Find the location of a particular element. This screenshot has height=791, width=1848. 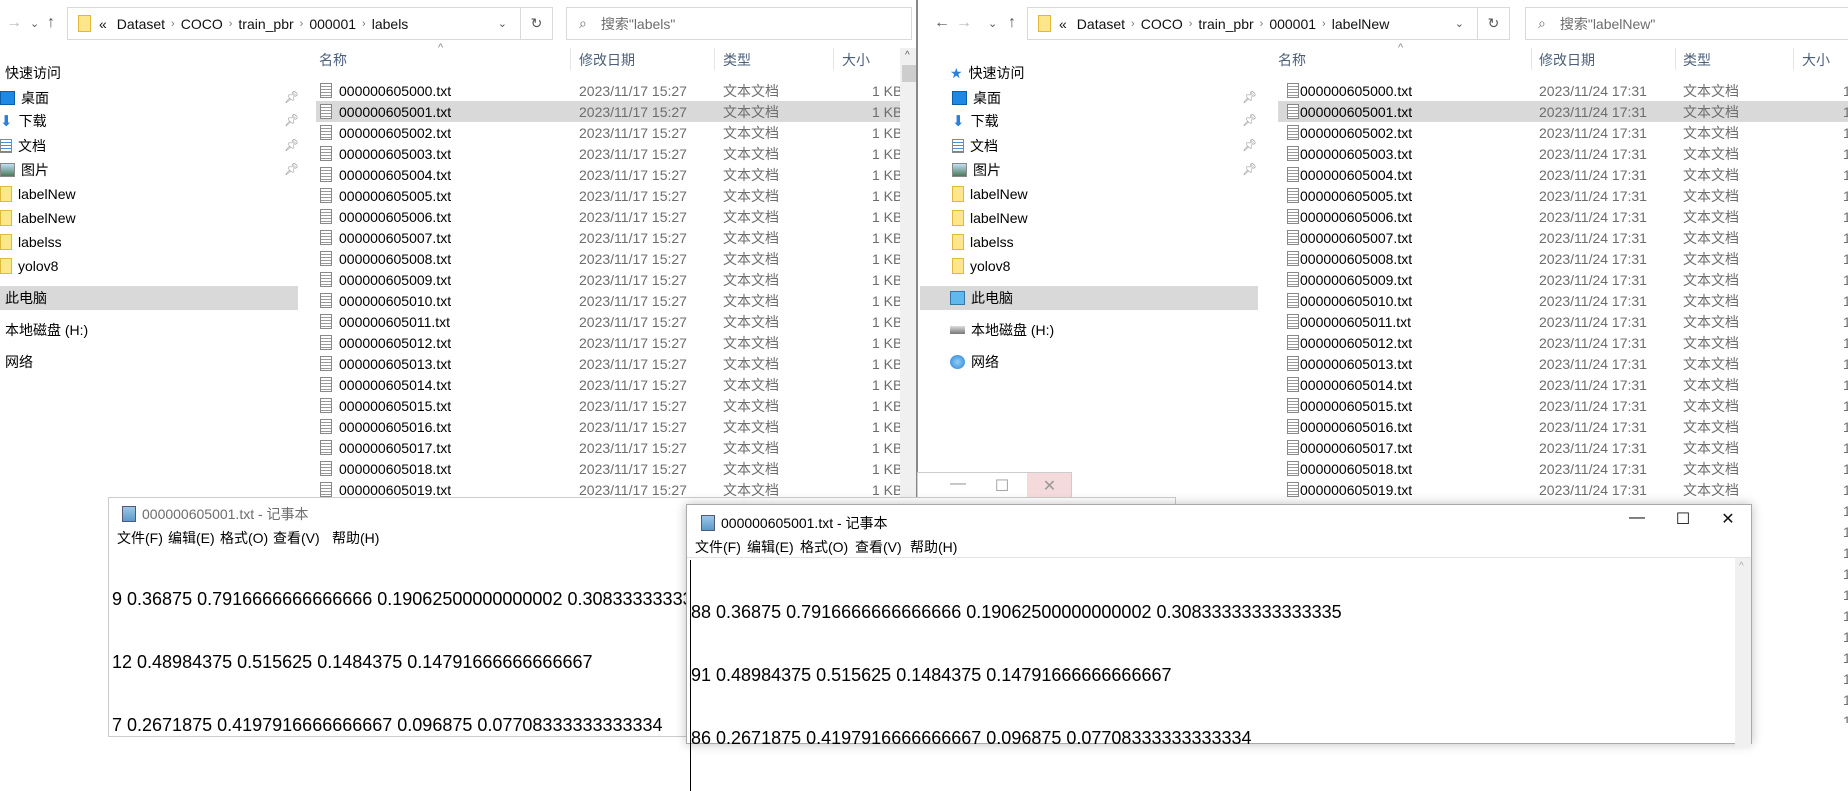

file-row: 000000605003.txt 2023/11/24 17:31 文本文档 1 KB is located at coordinates (1563, 153).